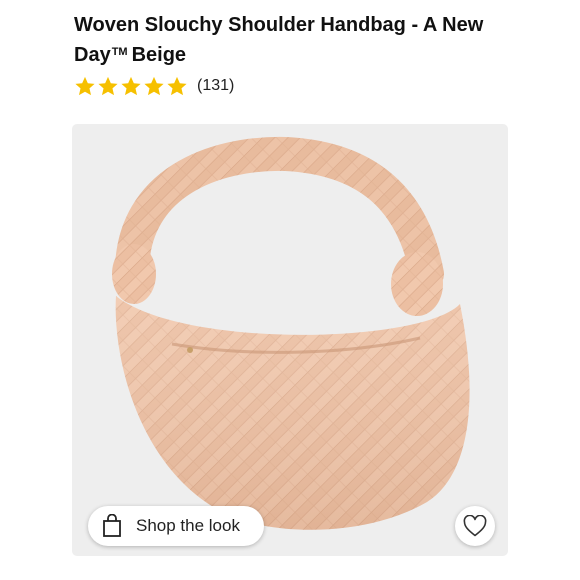 This screenshot has width=580, height=580. I want to click on shopping-bag-icon, so click(112, 525).